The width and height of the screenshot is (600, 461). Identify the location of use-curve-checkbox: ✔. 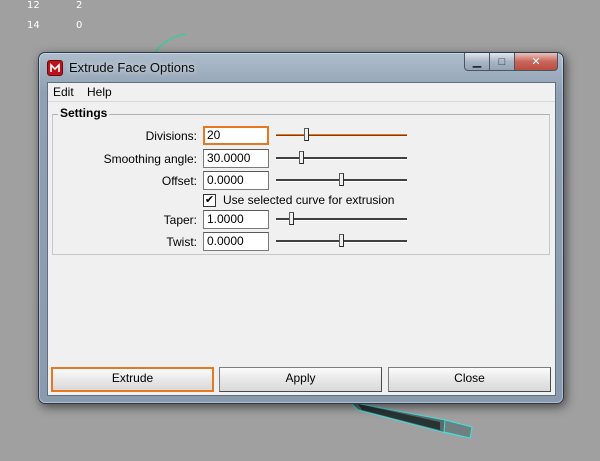
(209, 200).